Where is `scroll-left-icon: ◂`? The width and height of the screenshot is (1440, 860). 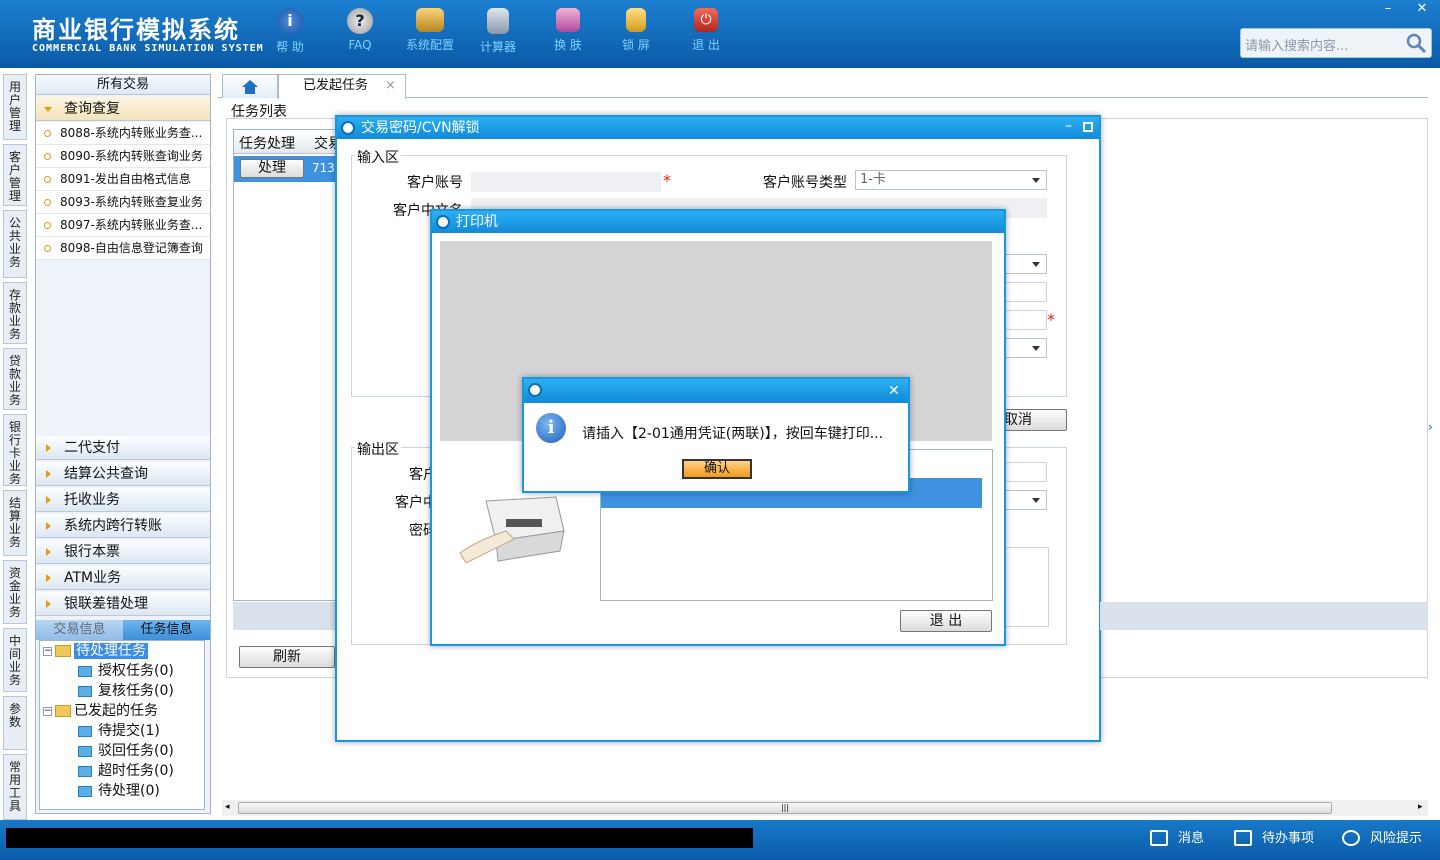 scroll-left-icon: ◂ is located at coordinates (227, 807).